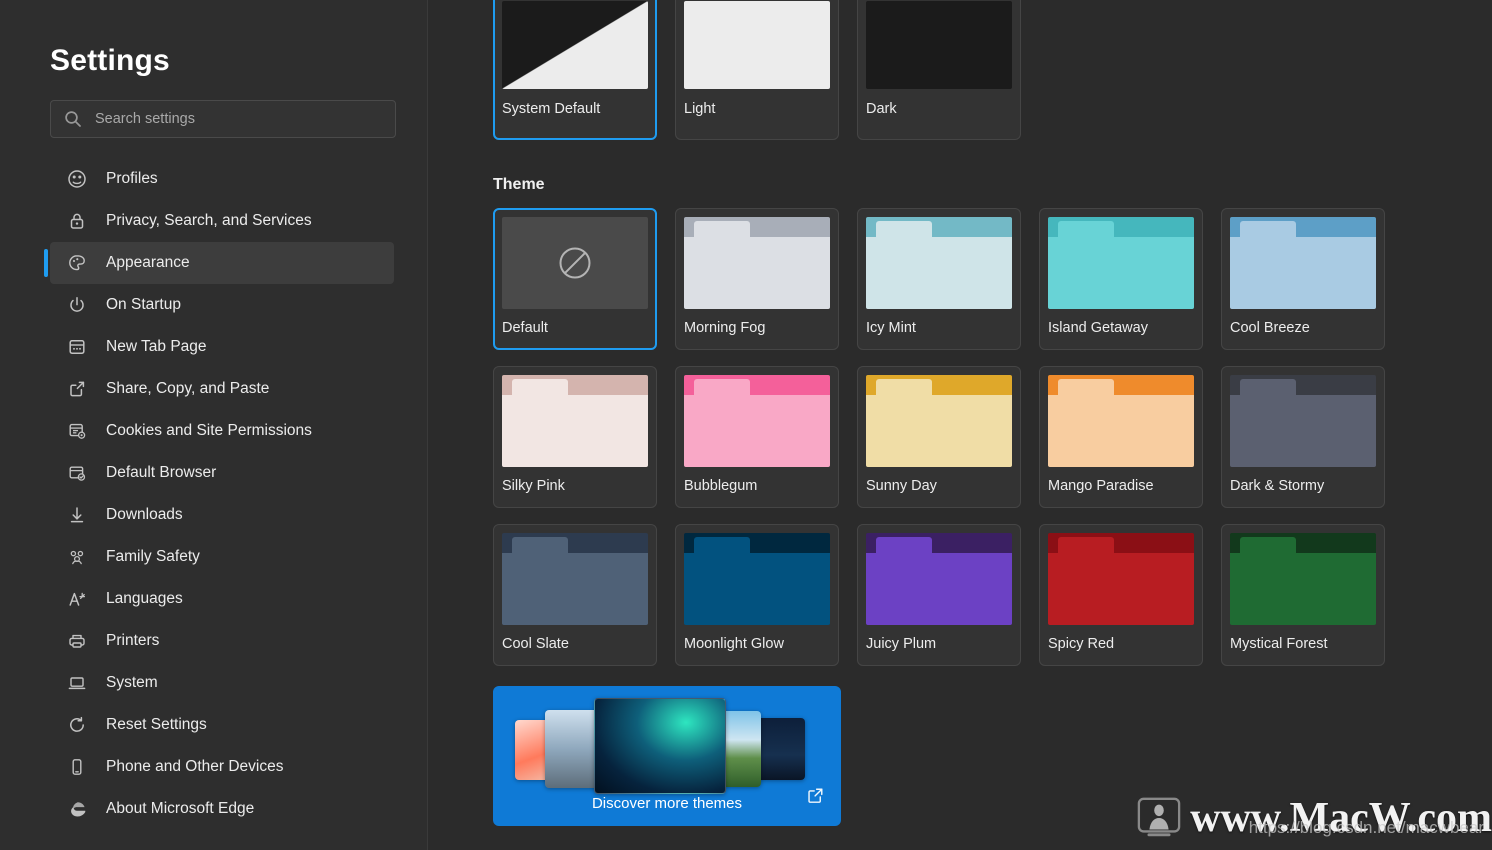 This screenshot has width=1492, height=850. What do you see at coordinates (222, 683) in the screenshot?
I see `sidebar-item-system: System` at bounding box center [222, 683].